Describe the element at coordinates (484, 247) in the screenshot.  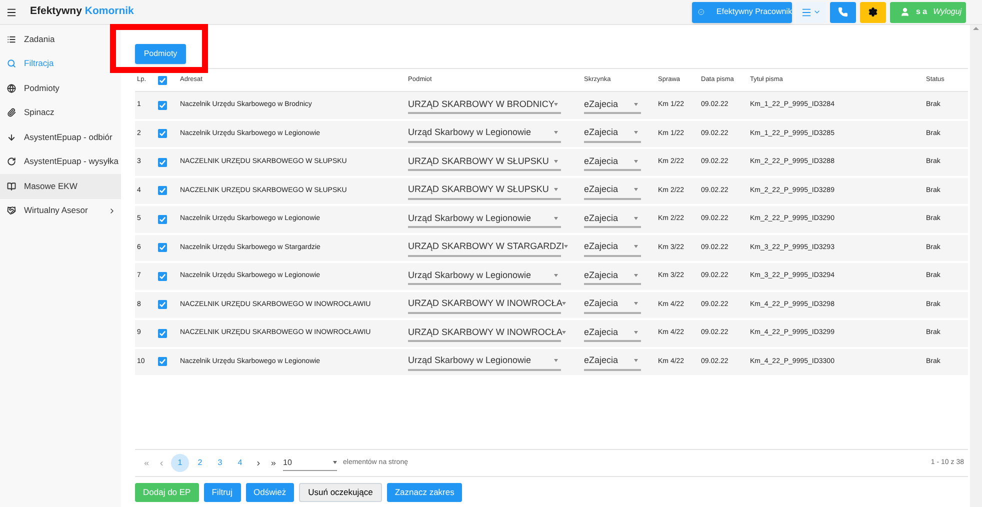
I see `podmiot-select: URZĄD SKARBOWY W STARGARDZI` at that location.